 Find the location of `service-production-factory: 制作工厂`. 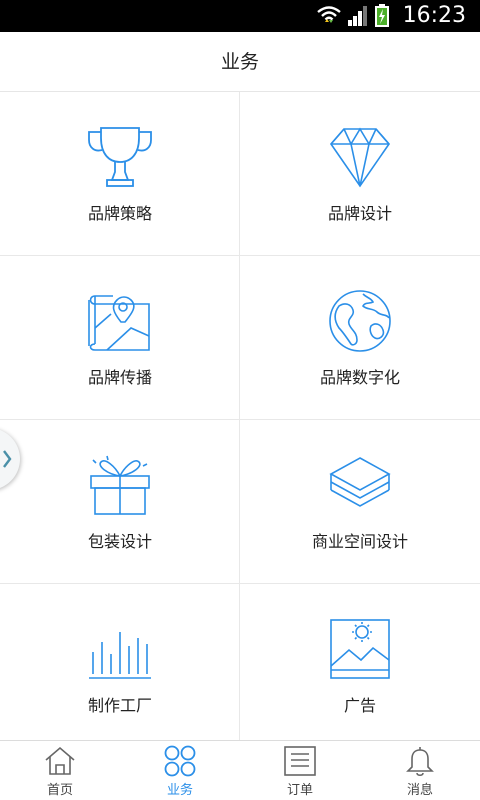

service-production-factory: 制作工厂 is located at coordinates (120, 662).